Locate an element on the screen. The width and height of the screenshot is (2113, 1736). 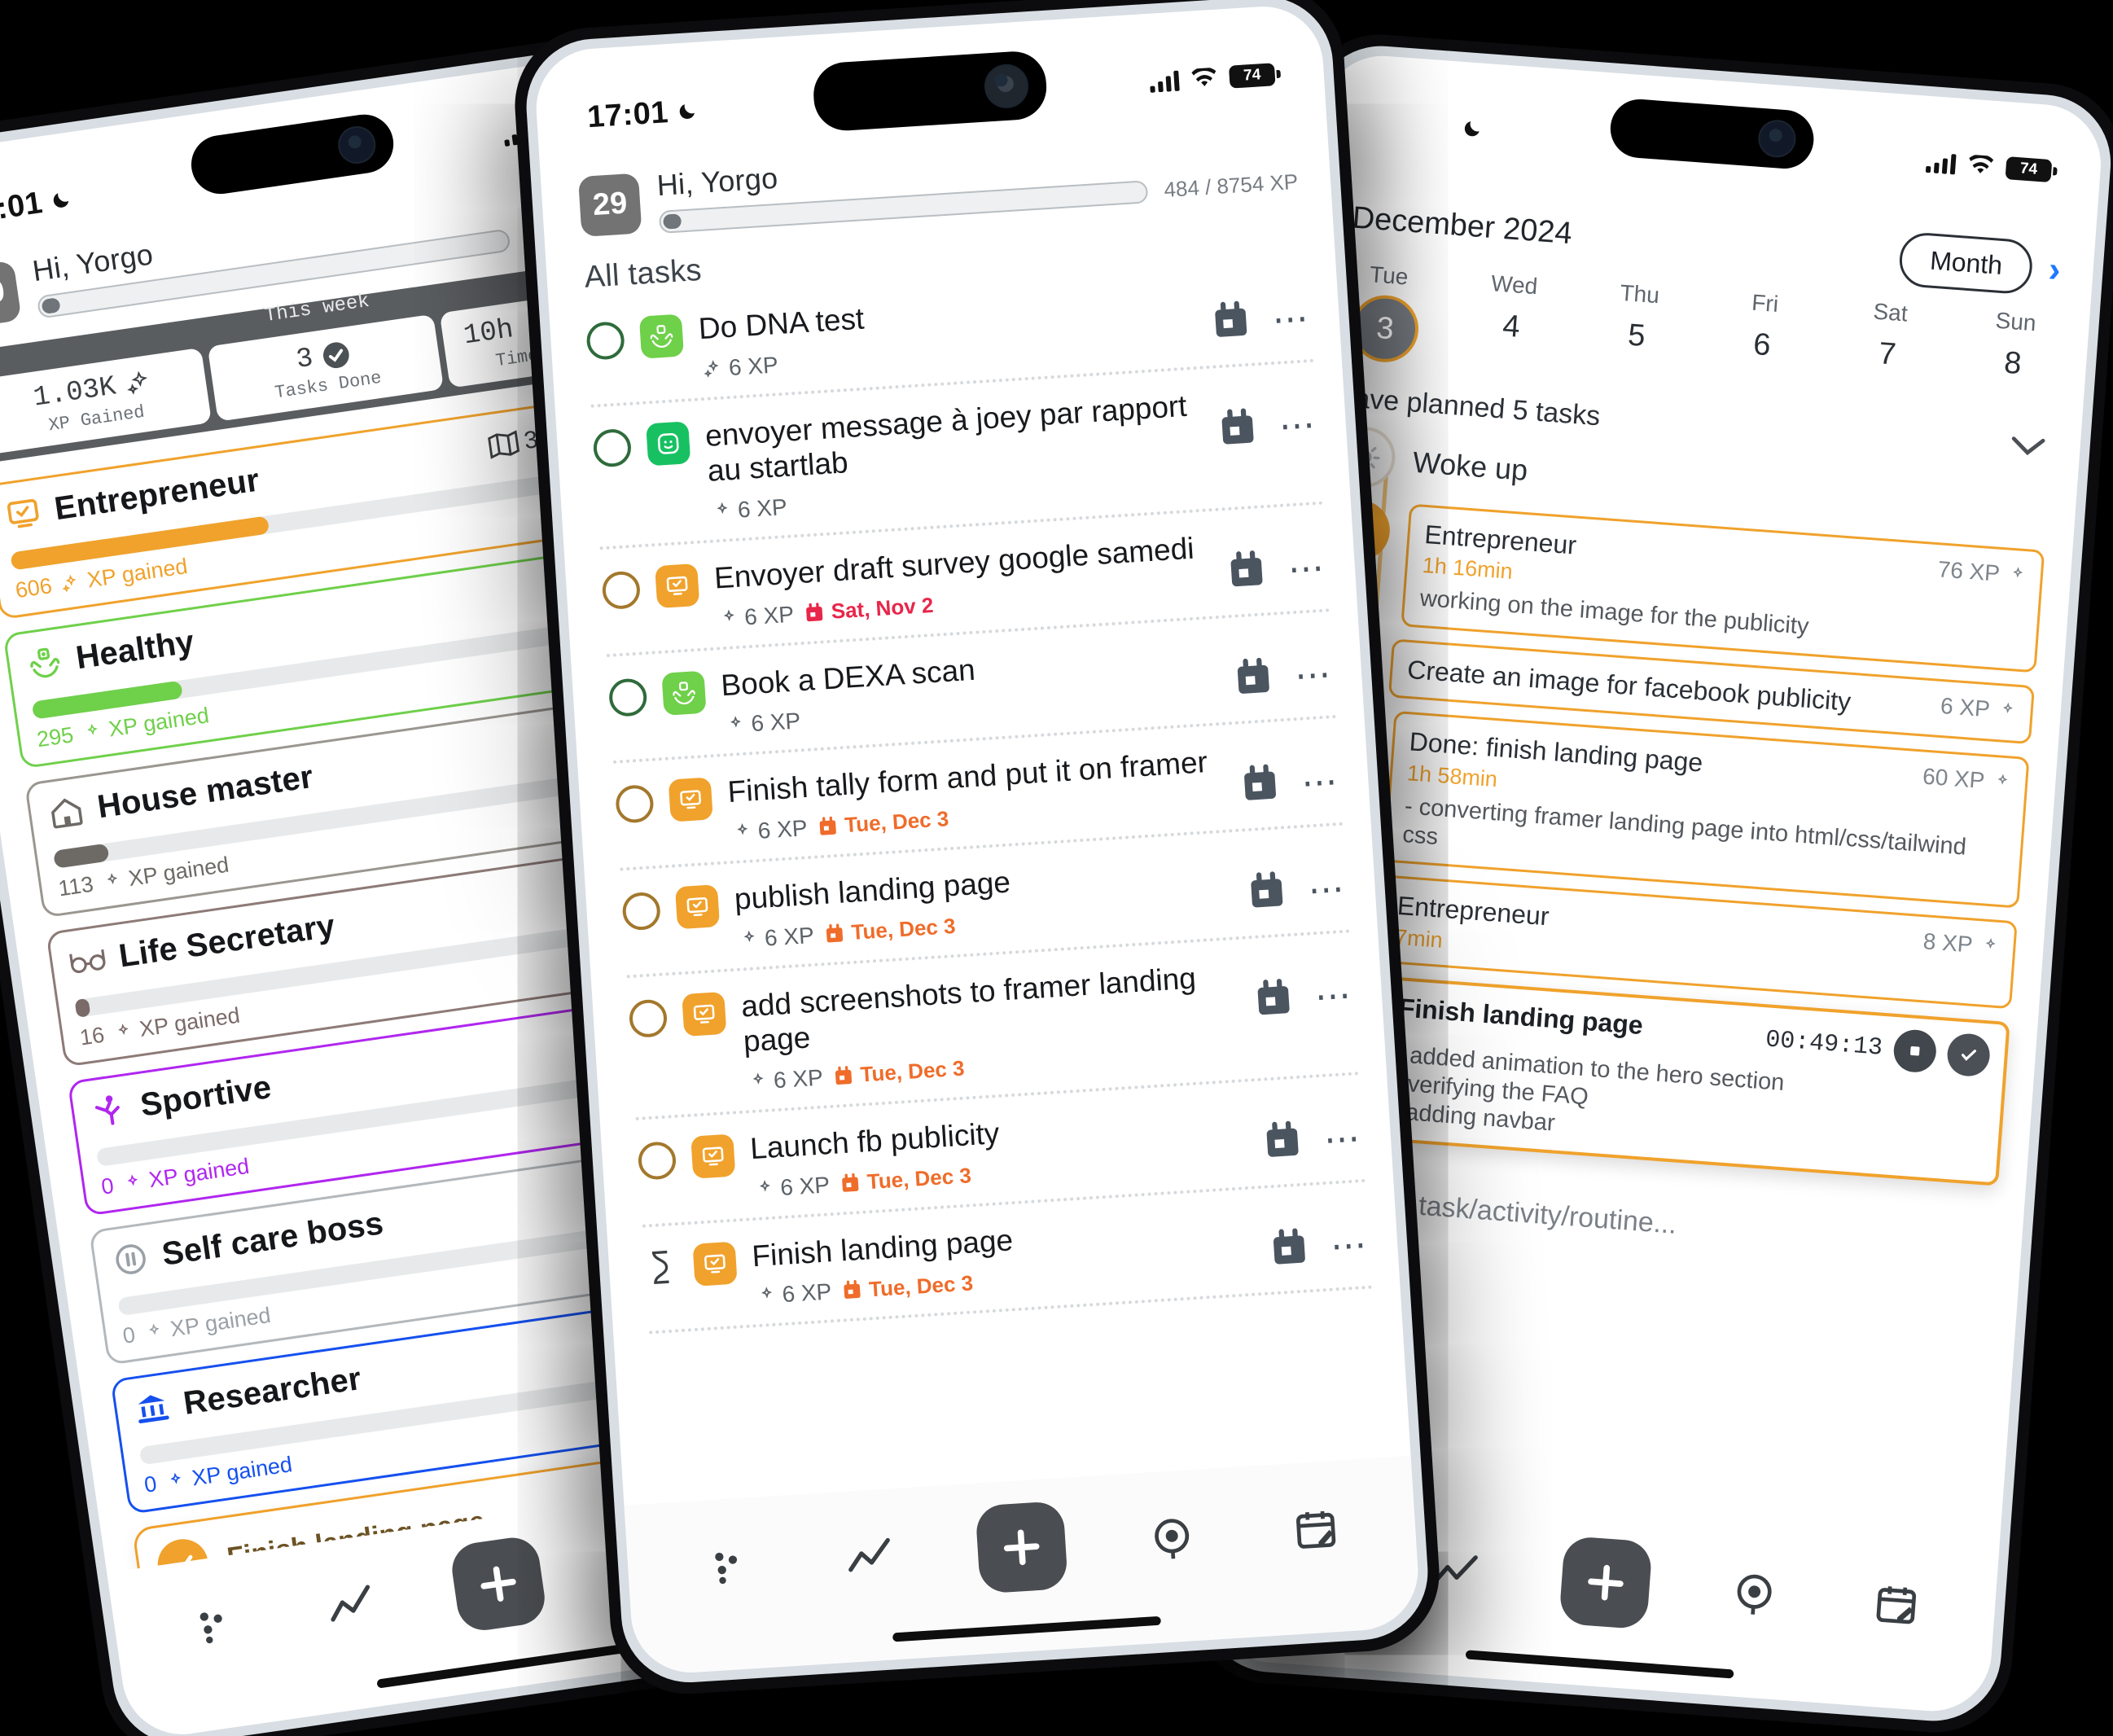
calendar-day-wed: Wed 4 is located at coordinates (1511, 322).